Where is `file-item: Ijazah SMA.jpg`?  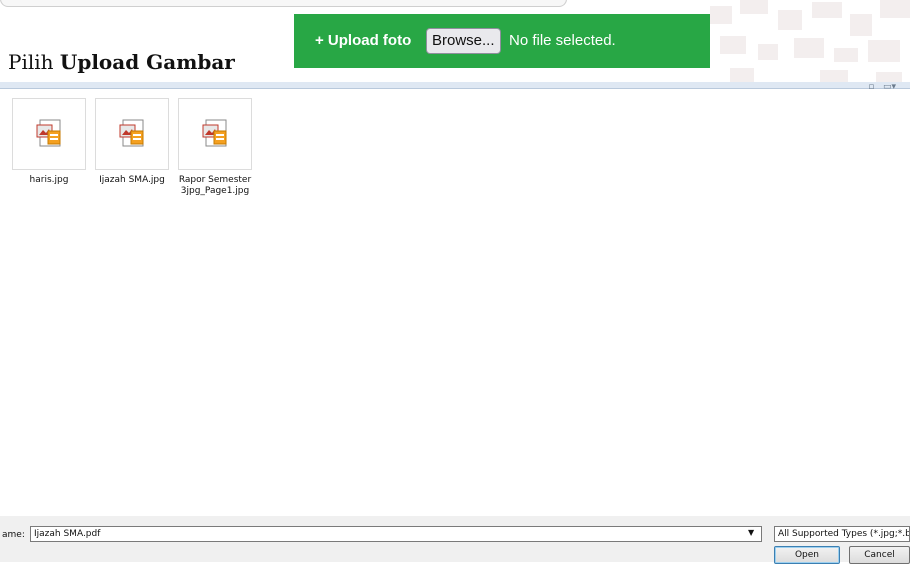 file-item: Ijazah SMA.jpg is located at coordinates (132, 142).